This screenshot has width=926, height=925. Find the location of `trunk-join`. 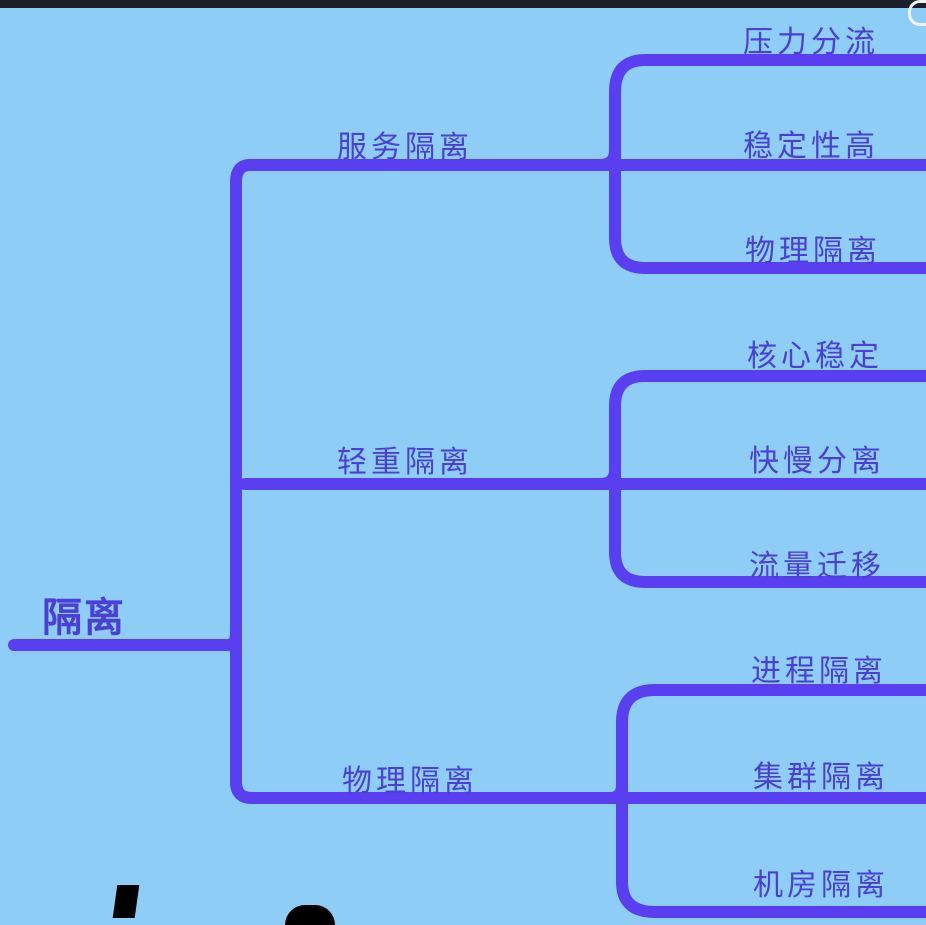

trunk-join is located at coordinates (232, 638).